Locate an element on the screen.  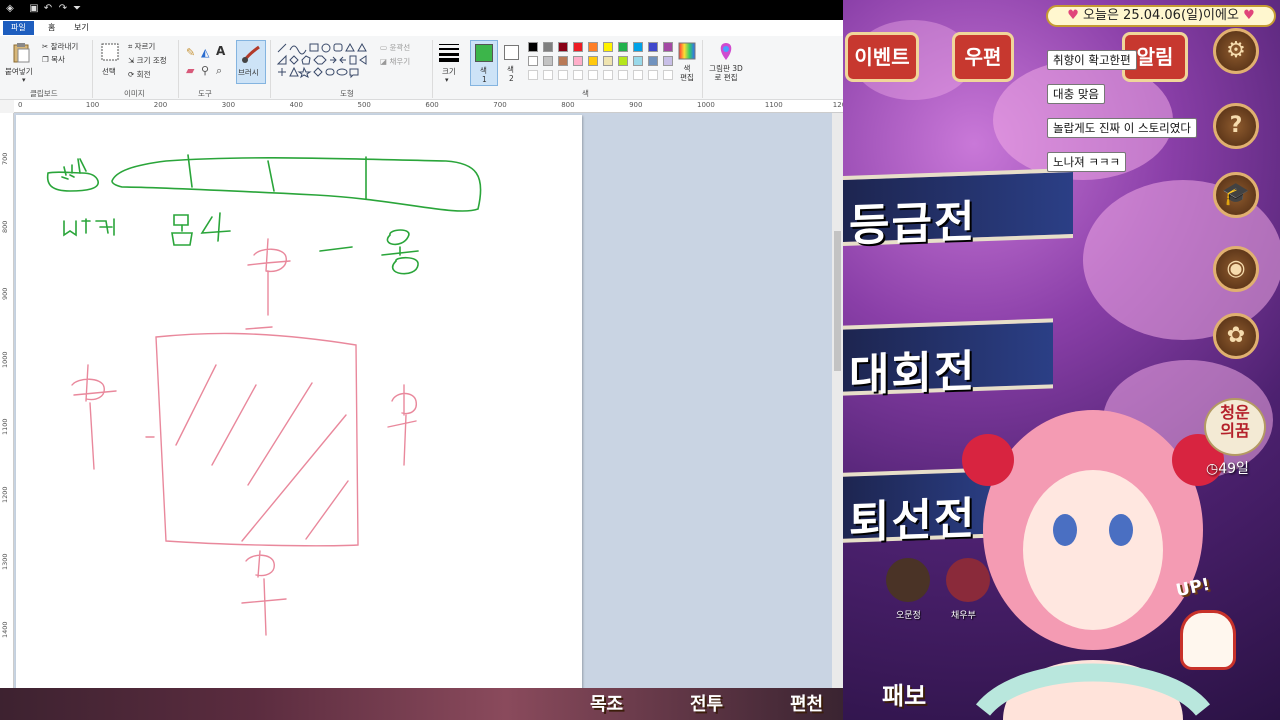
paste-dropdown-icon: ▾ is located at coordinates (24, 80).